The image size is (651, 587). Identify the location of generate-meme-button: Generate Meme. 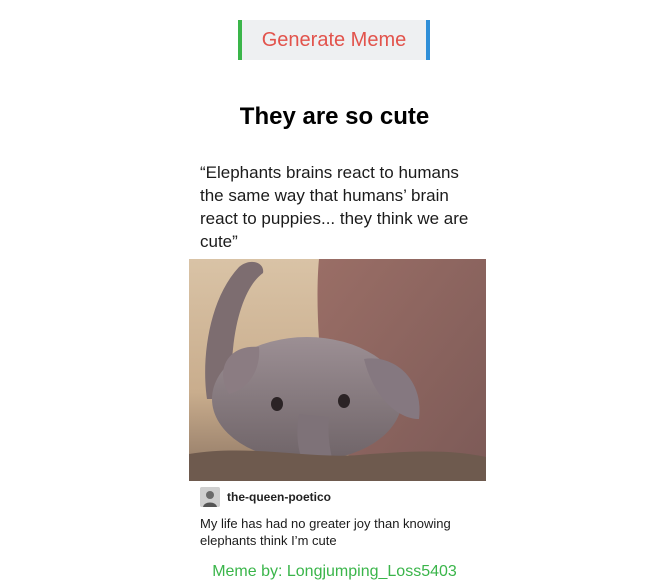
(334, 40).